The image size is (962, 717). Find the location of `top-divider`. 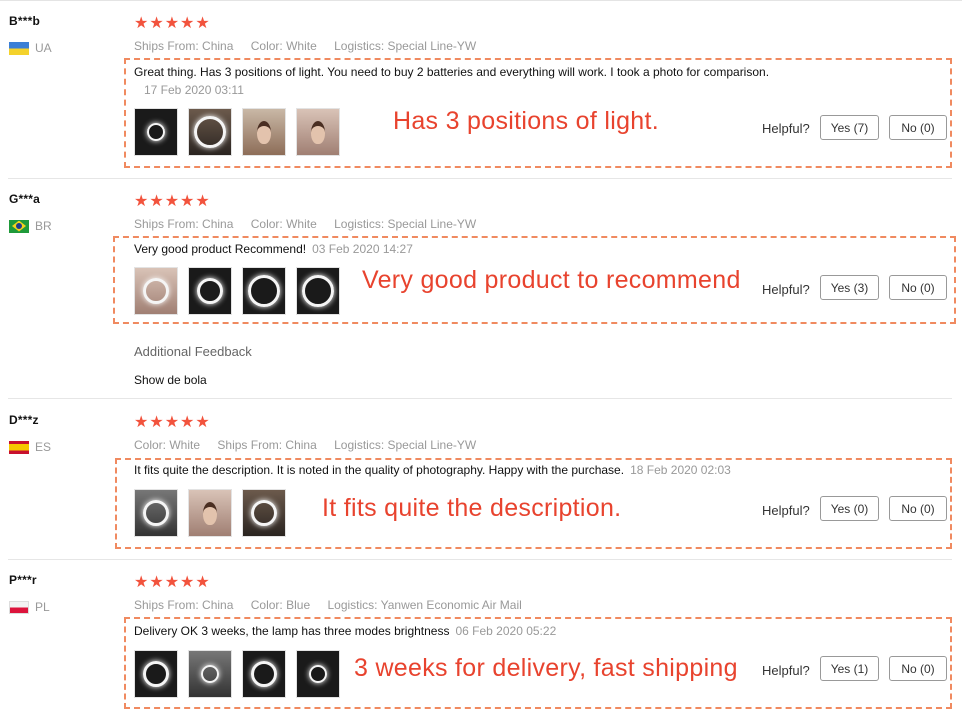

top-divider is located at coordinates (481, 0).